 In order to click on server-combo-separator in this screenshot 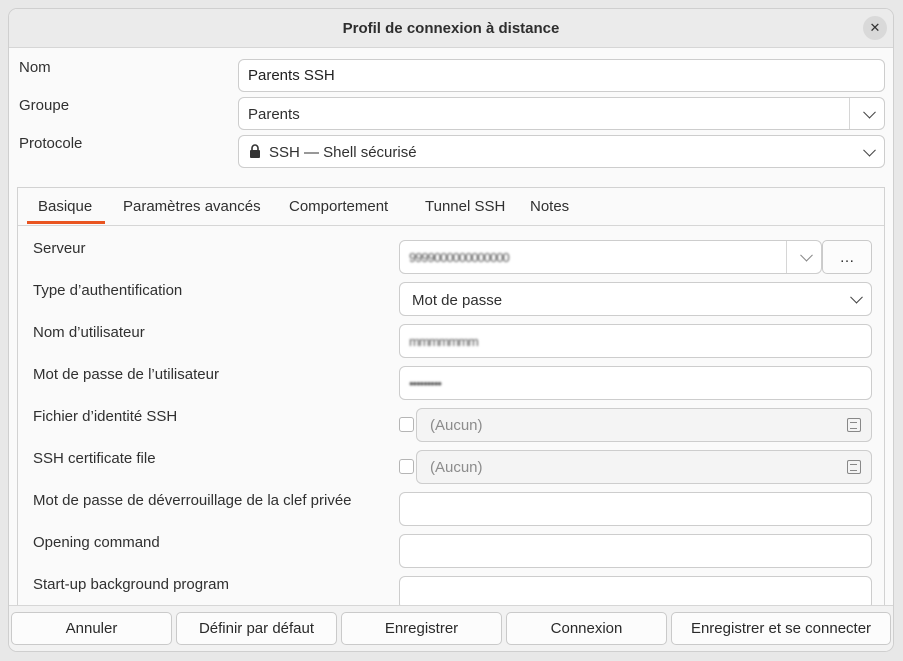, I will do `click(786, 257)`.